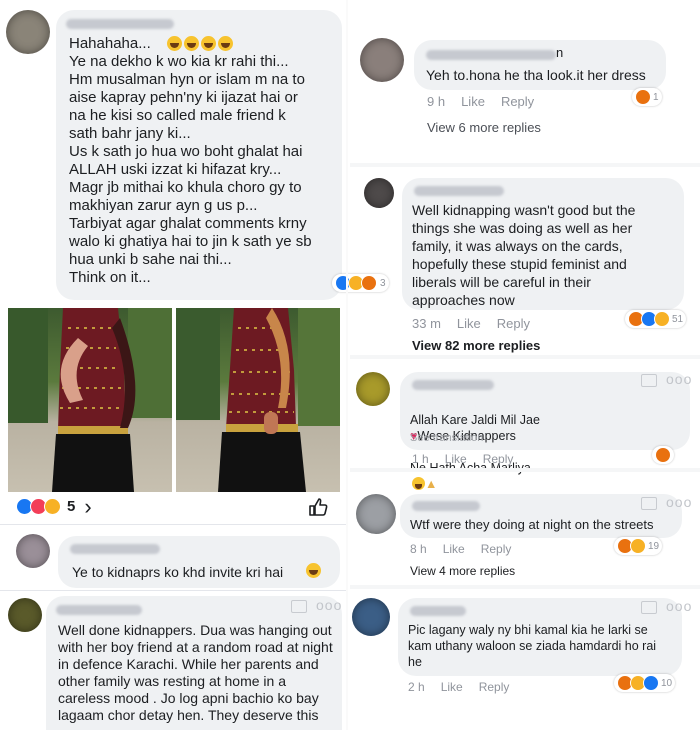  I want to click on comment-bubble: Ye to kidnaprs ko khd invite kri hai, so click(199, 562).